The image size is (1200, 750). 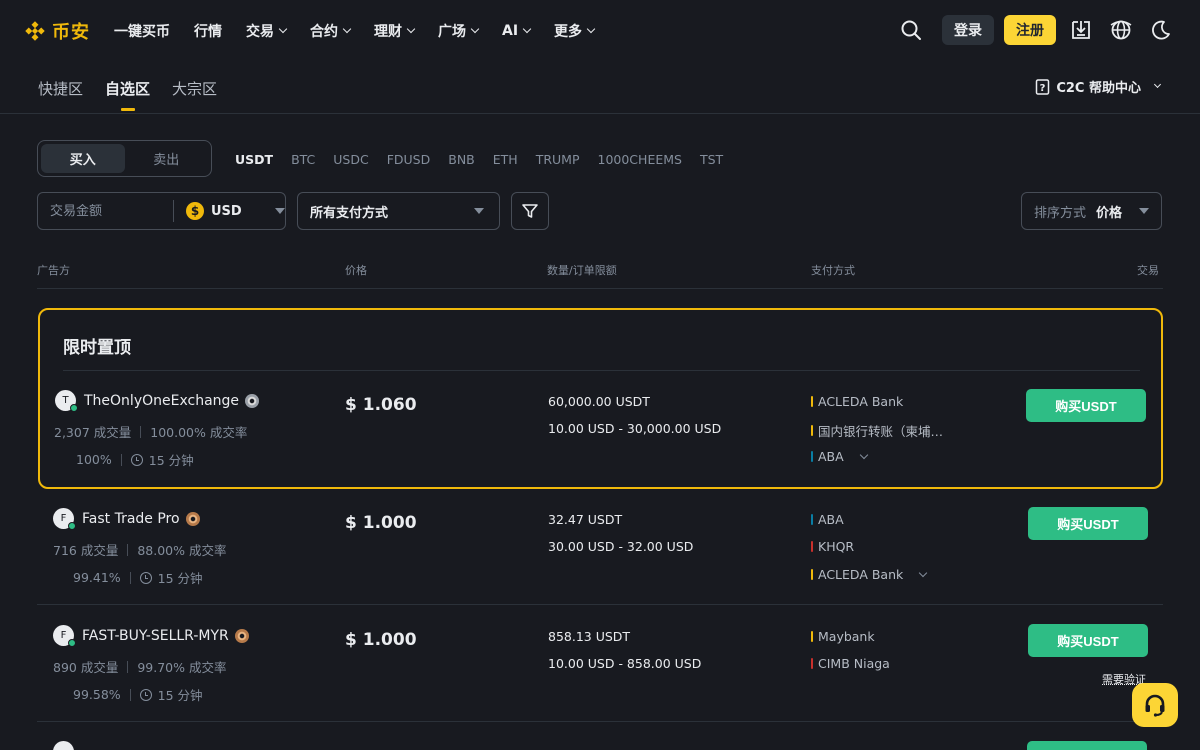 I want to click on nav-item-5: 广场, so click(x=459, y=31).